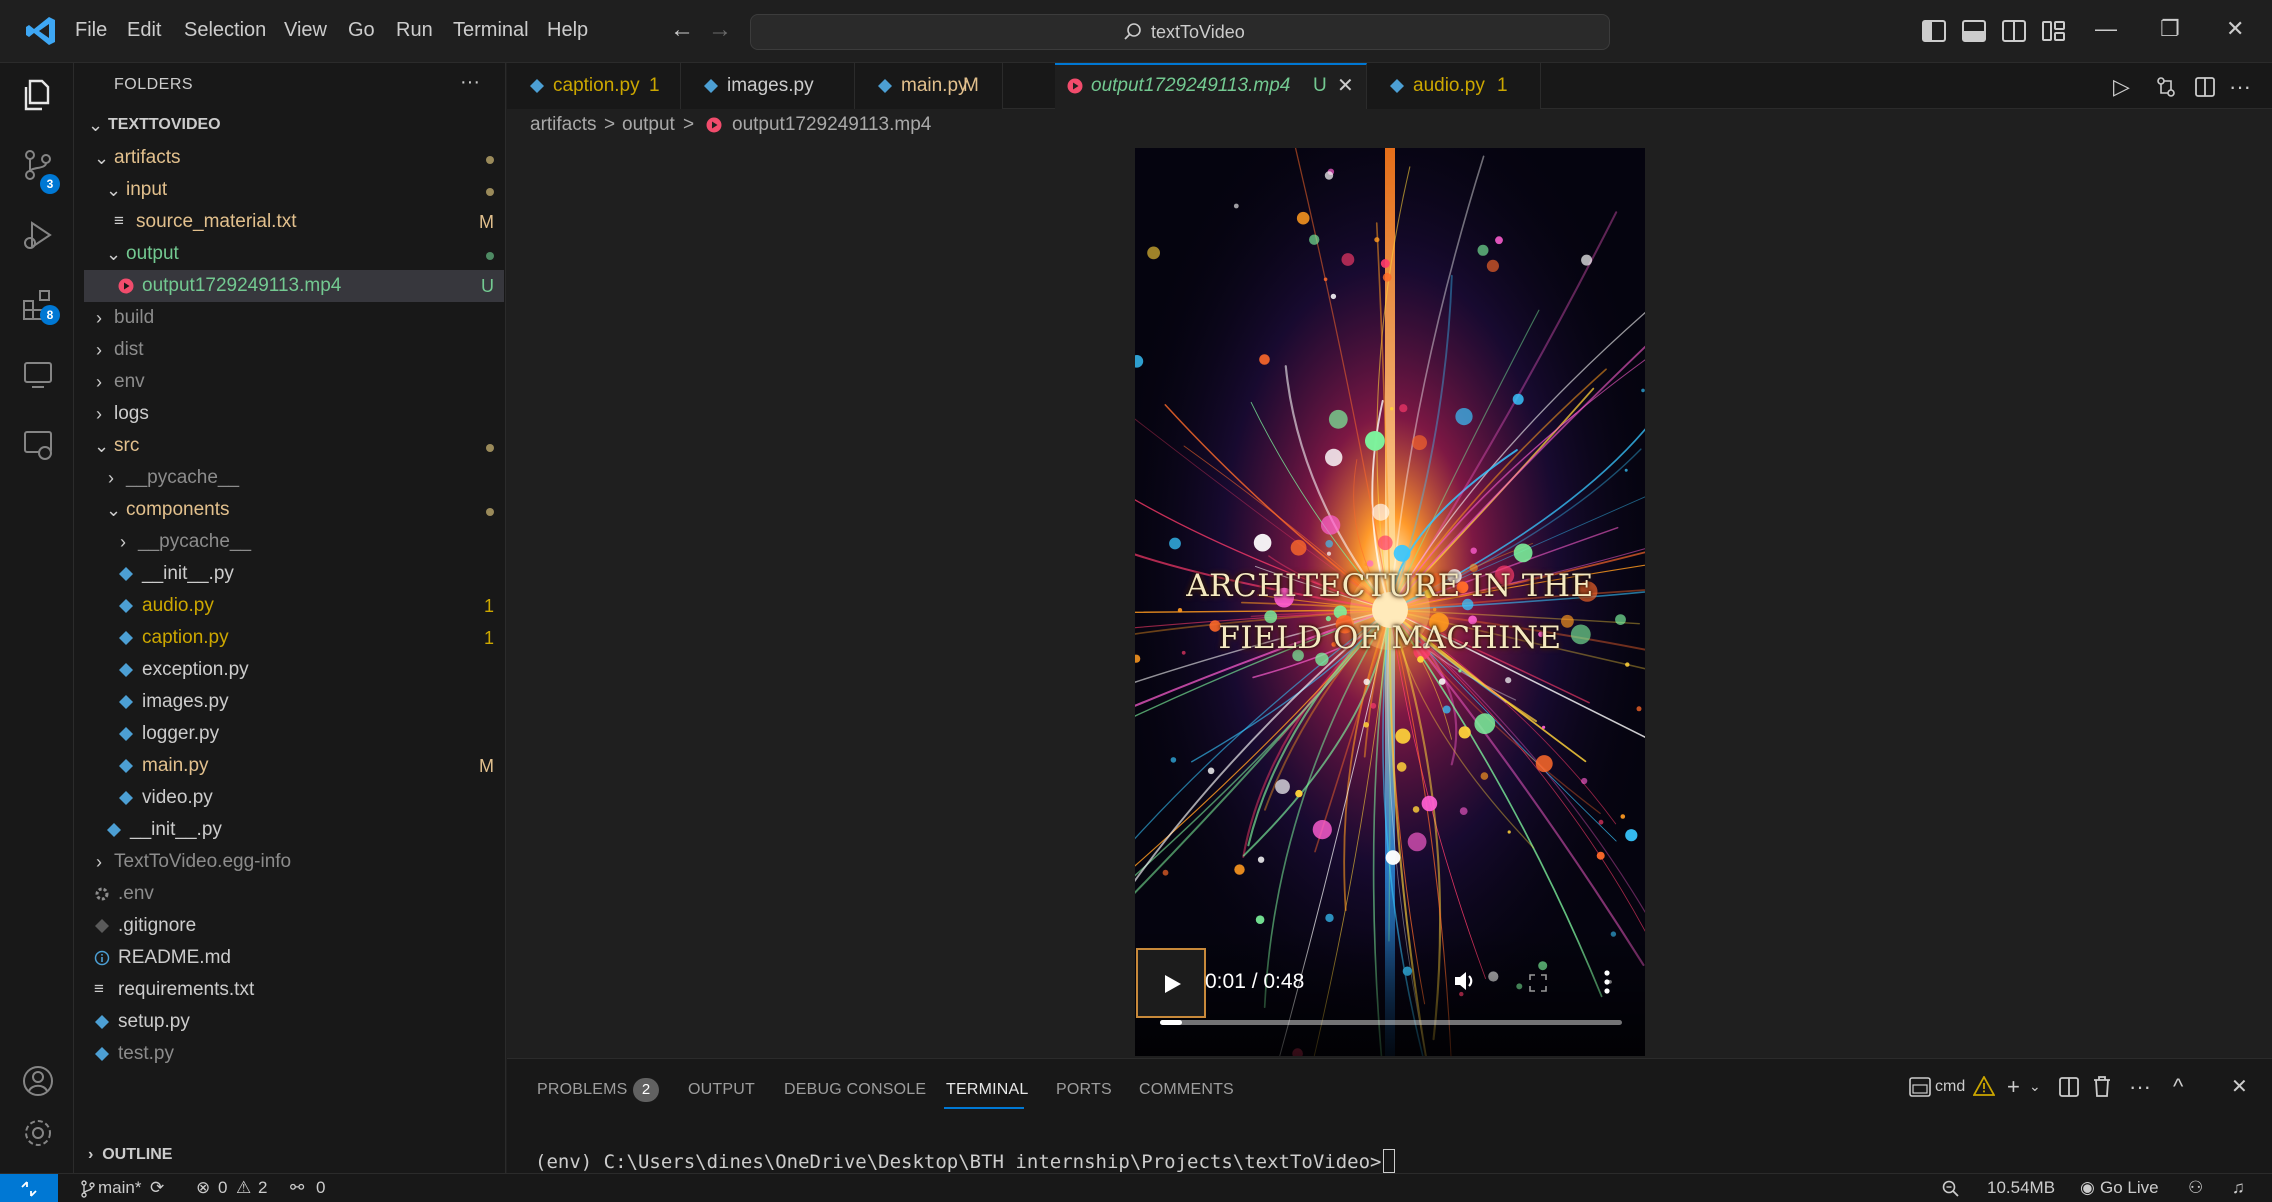 The width and height of the screenshot is (2272, 1202). What do you see at coordinates (91, 30) in the screenshot?
I see `menu-file: File` at bounding box center [91, 30].